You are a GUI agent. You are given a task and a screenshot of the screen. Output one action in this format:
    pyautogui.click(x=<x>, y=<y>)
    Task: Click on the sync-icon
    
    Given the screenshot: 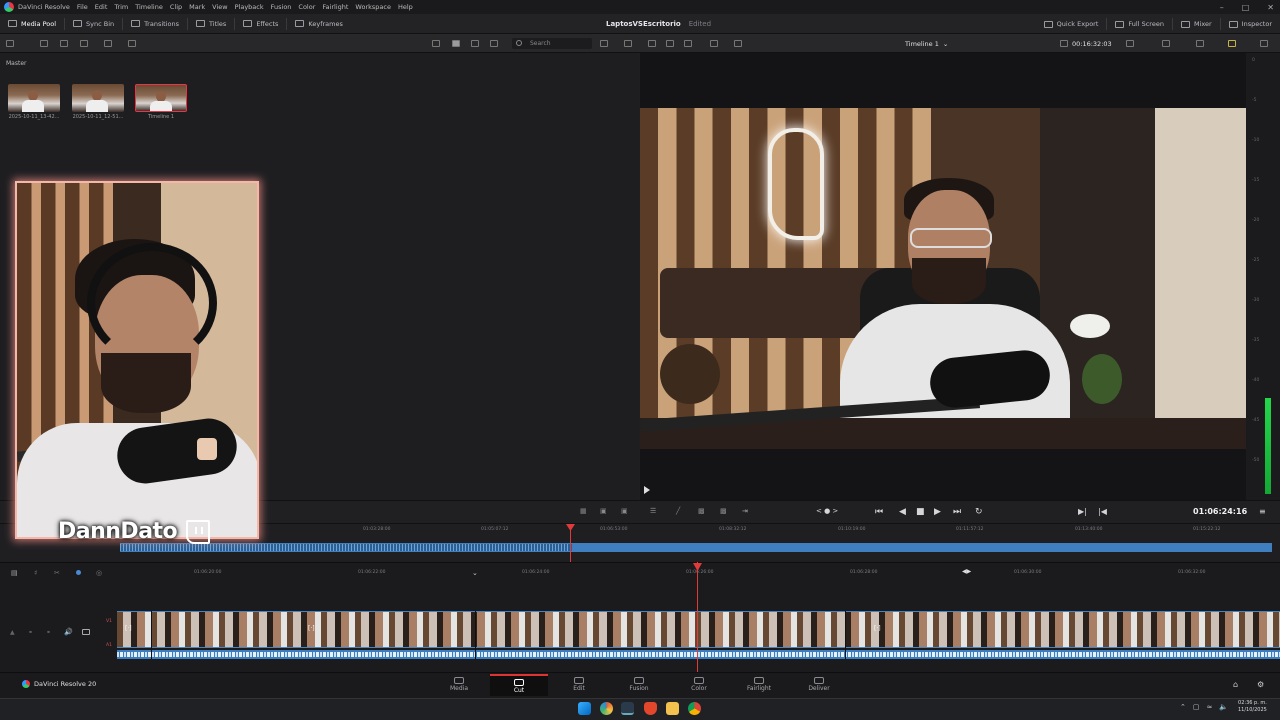 What is the action you would take?
    pyautogui.click(x=84, y=43)
    